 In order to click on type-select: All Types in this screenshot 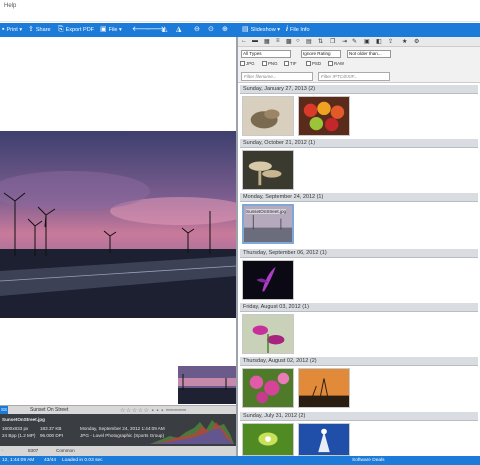, I will do `click(266, 54)`.